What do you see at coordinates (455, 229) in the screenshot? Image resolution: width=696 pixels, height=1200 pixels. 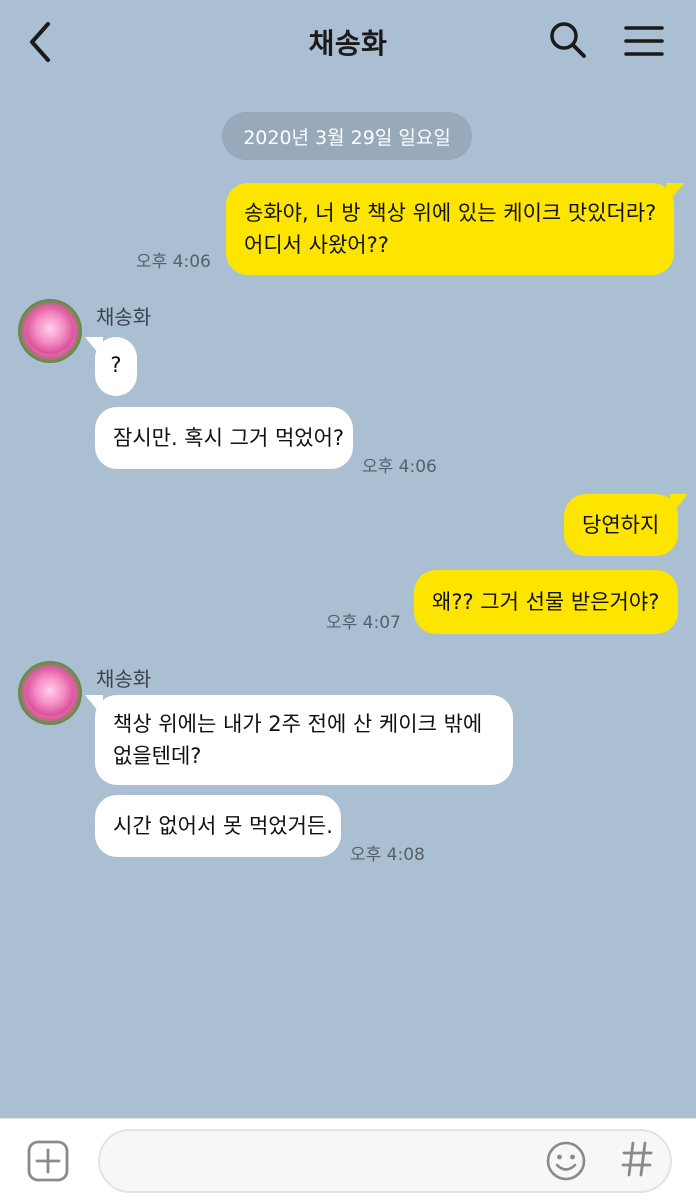 I see `message-bubble-me: 송화야, 너 방 책상 위에 있는 케이크 맛있더라? 어디서 사왔어??` at bounding box center [455, 229].